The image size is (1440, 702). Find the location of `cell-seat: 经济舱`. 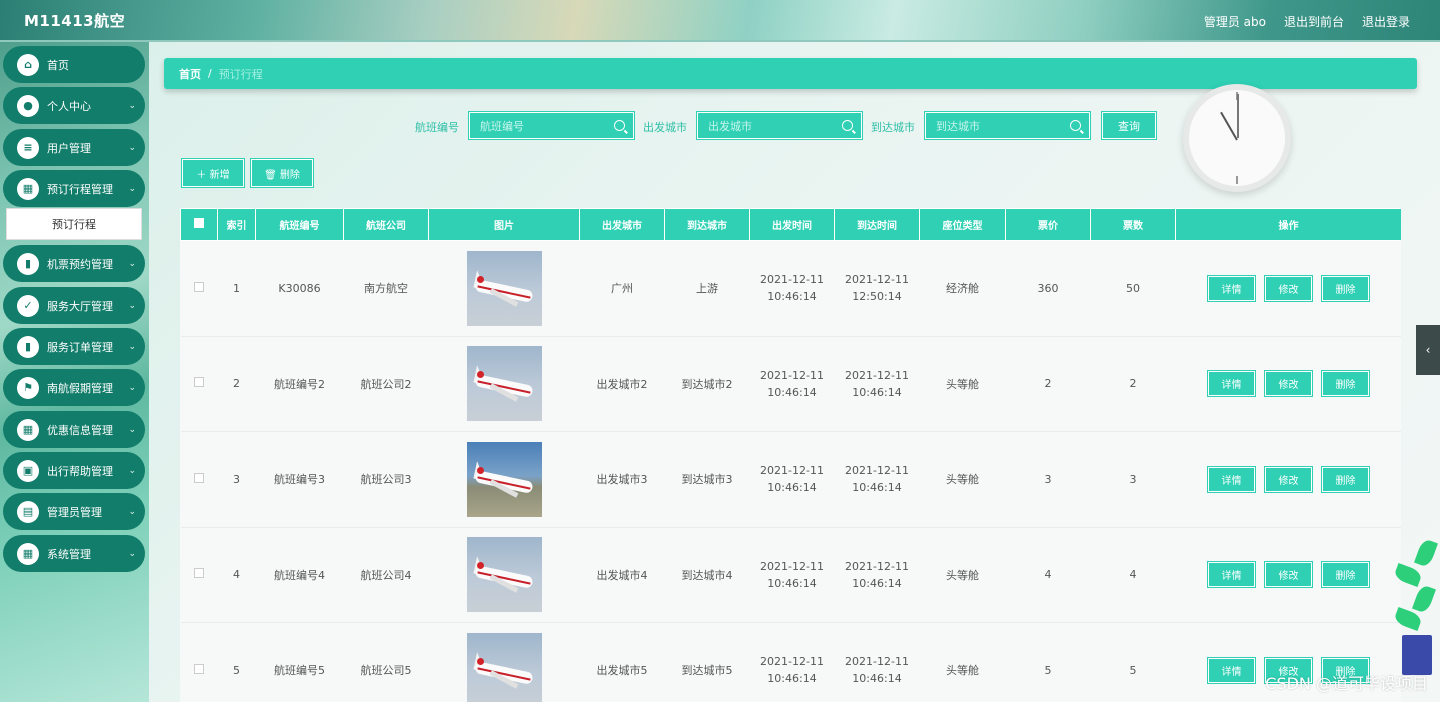

cell-seat: 经济舱 is located at coordinates (962, 288).